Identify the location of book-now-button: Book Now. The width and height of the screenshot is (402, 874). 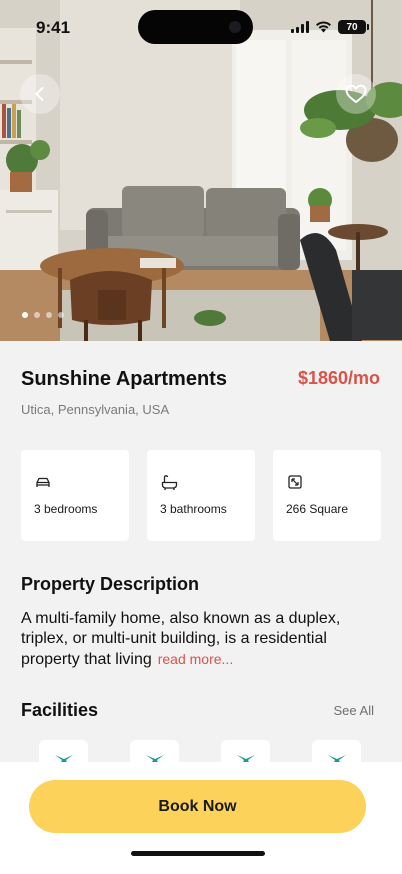
(197, 806).